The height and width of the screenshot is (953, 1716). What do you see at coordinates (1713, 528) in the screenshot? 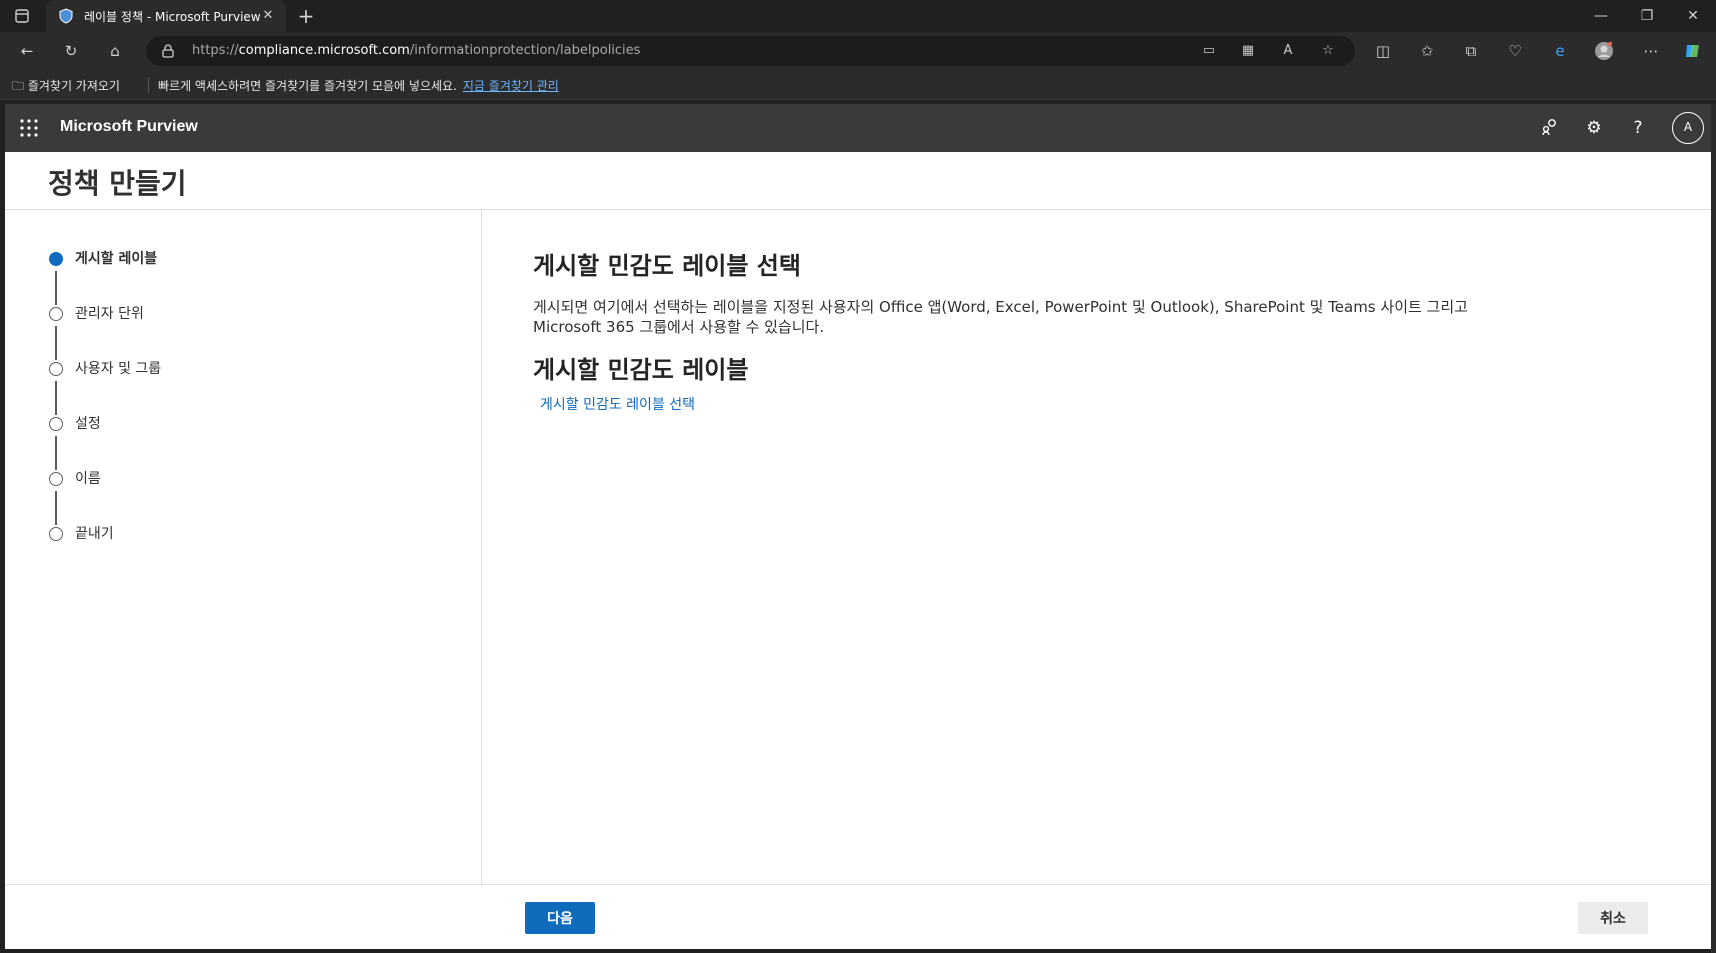
I see `window-edge` at bounding box center [1713, 528].